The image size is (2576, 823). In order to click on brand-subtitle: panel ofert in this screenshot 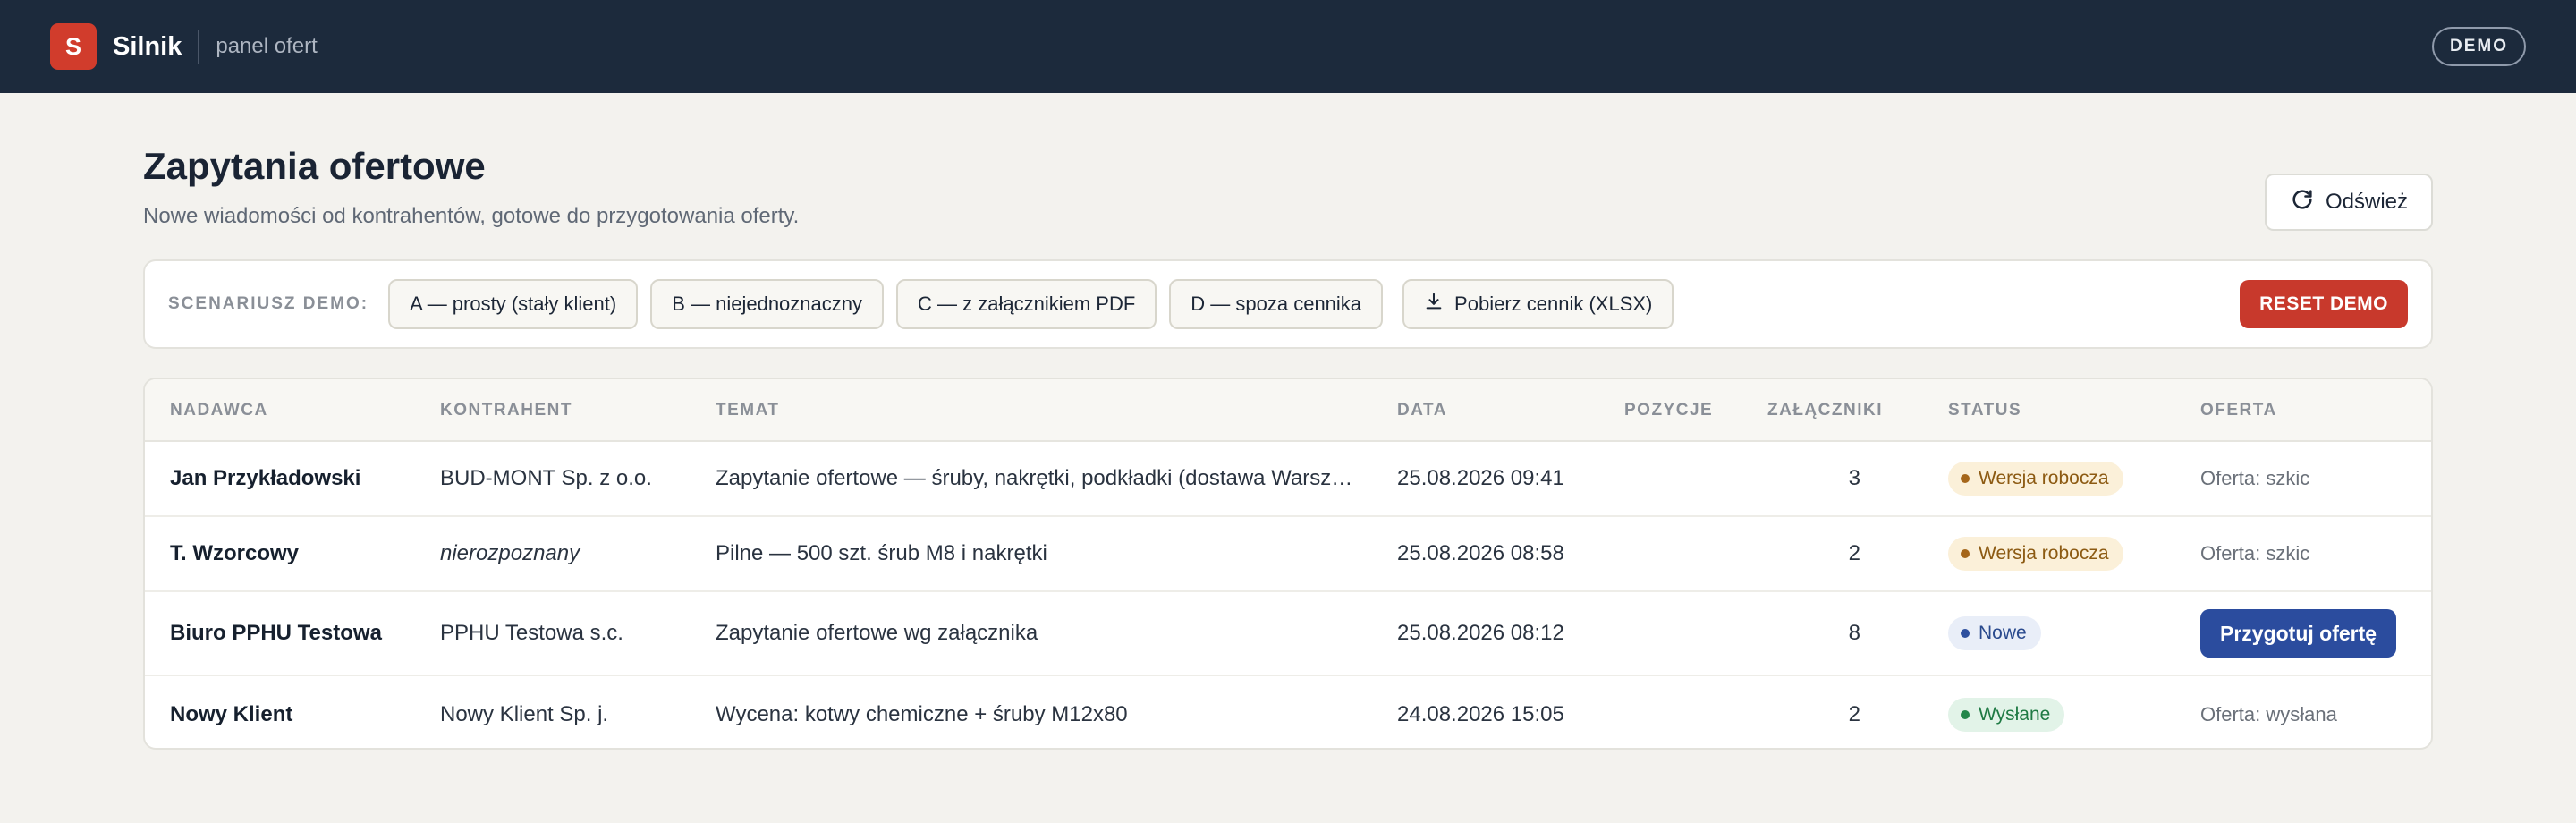, I will do `click(267, 46)`.